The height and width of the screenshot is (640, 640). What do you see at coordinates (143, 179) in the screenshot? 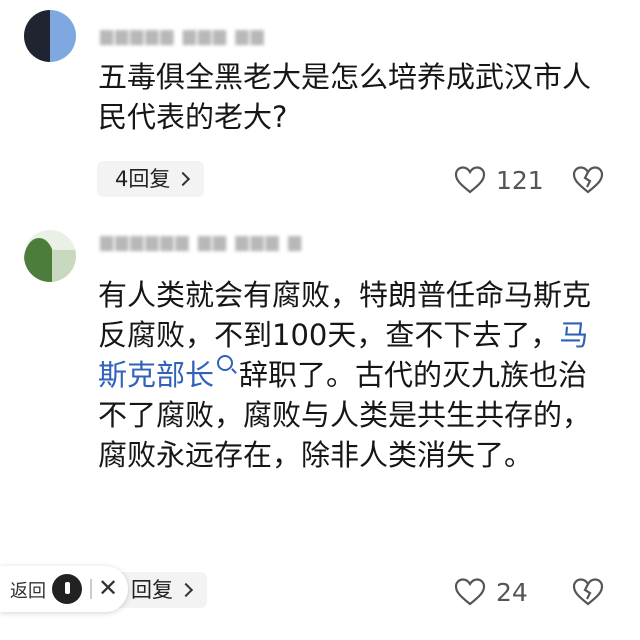
I see `reply-label: 4回复` at bounding box center [143, 179].